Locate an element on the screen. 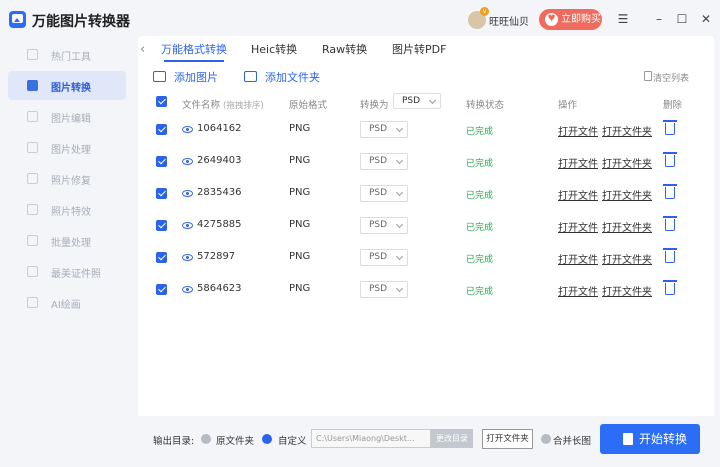 This screenshot has height=467, width=720. convert-all-value: PSD is located at coordinates (411, 101).